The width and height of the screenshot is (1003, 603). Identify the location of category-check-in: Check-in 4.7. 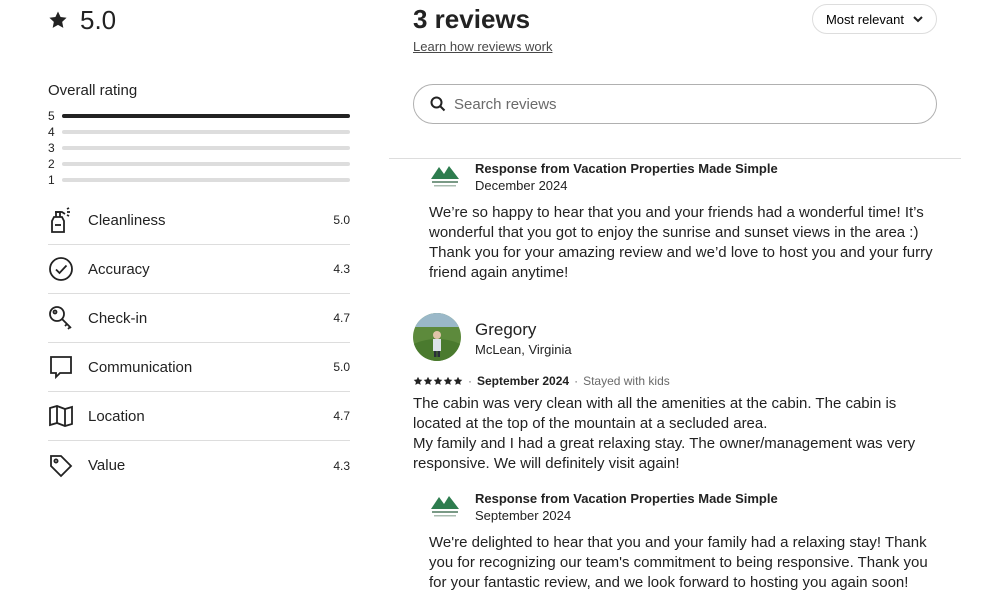
(199, 318).